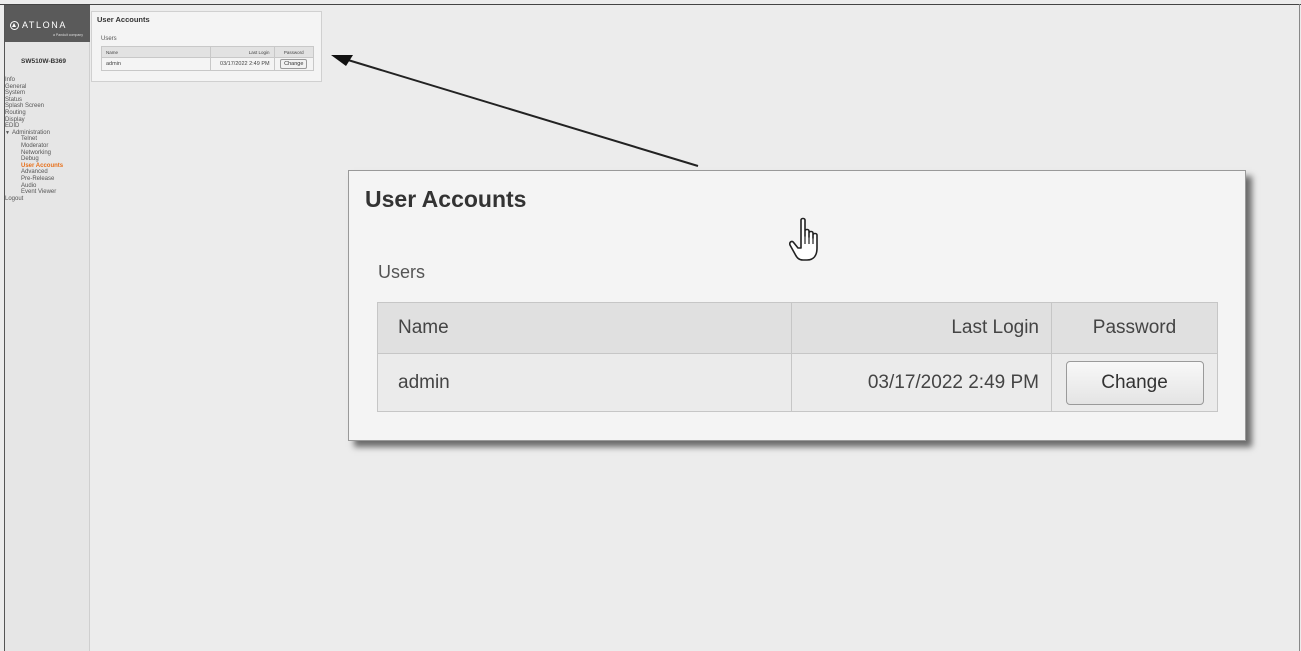 This screenshot has height=651, width=1301. I want to click on window-right-border, so click(1299, 327).